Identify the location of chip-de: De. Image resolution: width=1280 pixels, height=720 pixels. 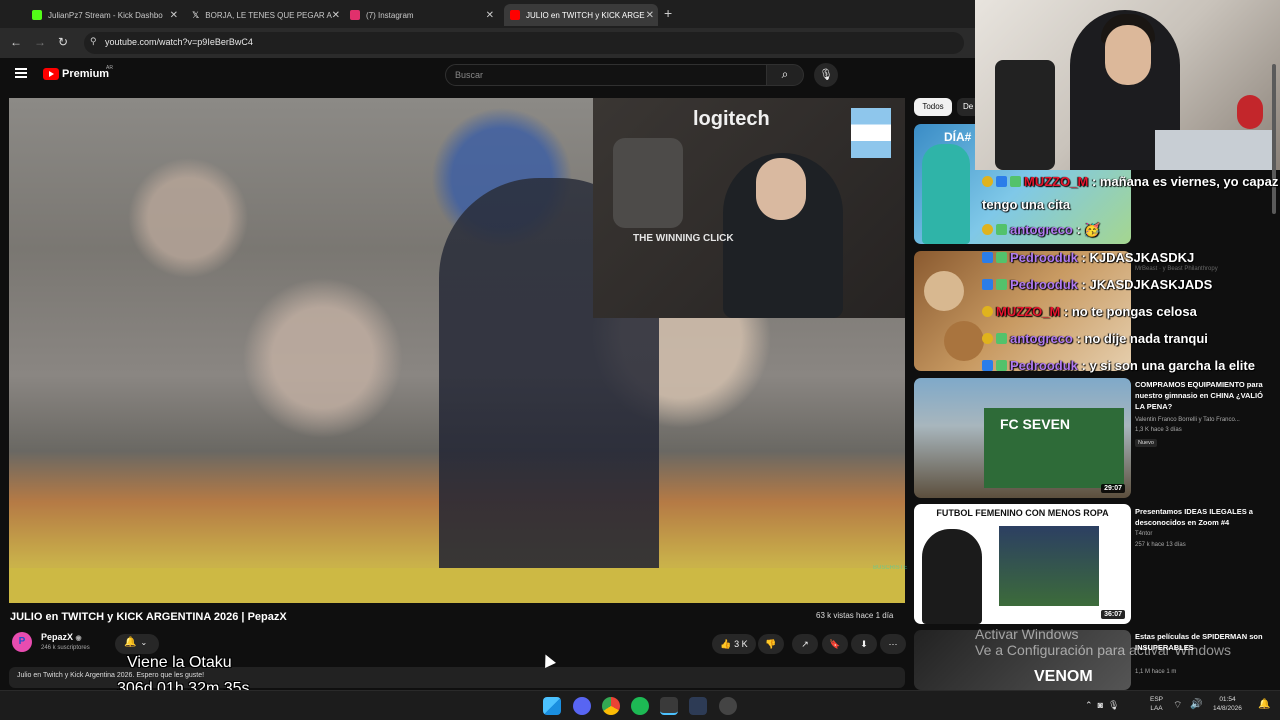
(967, 107).